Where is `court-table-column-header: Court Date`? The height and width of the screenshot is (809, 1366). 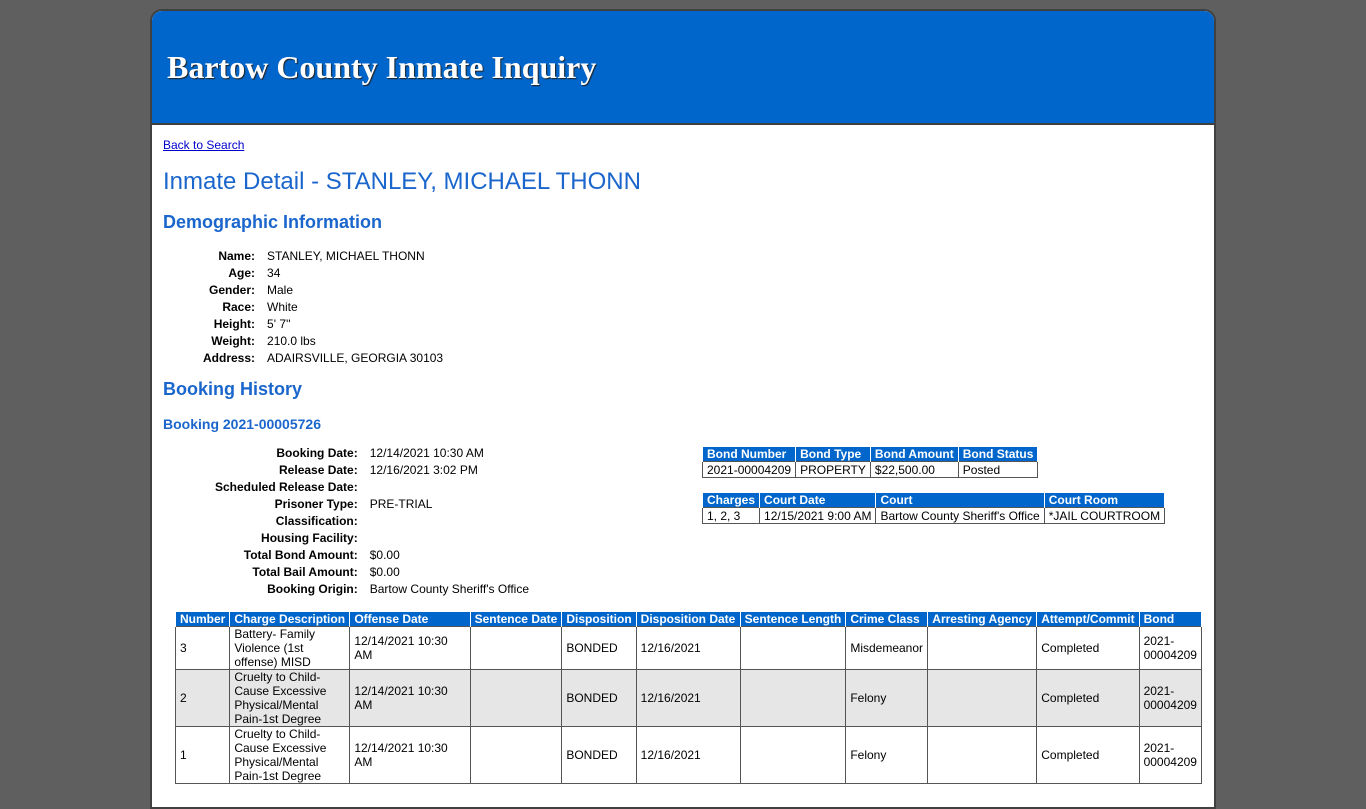
court-table-column-header: Court Date is located at coordinates (818, 500).